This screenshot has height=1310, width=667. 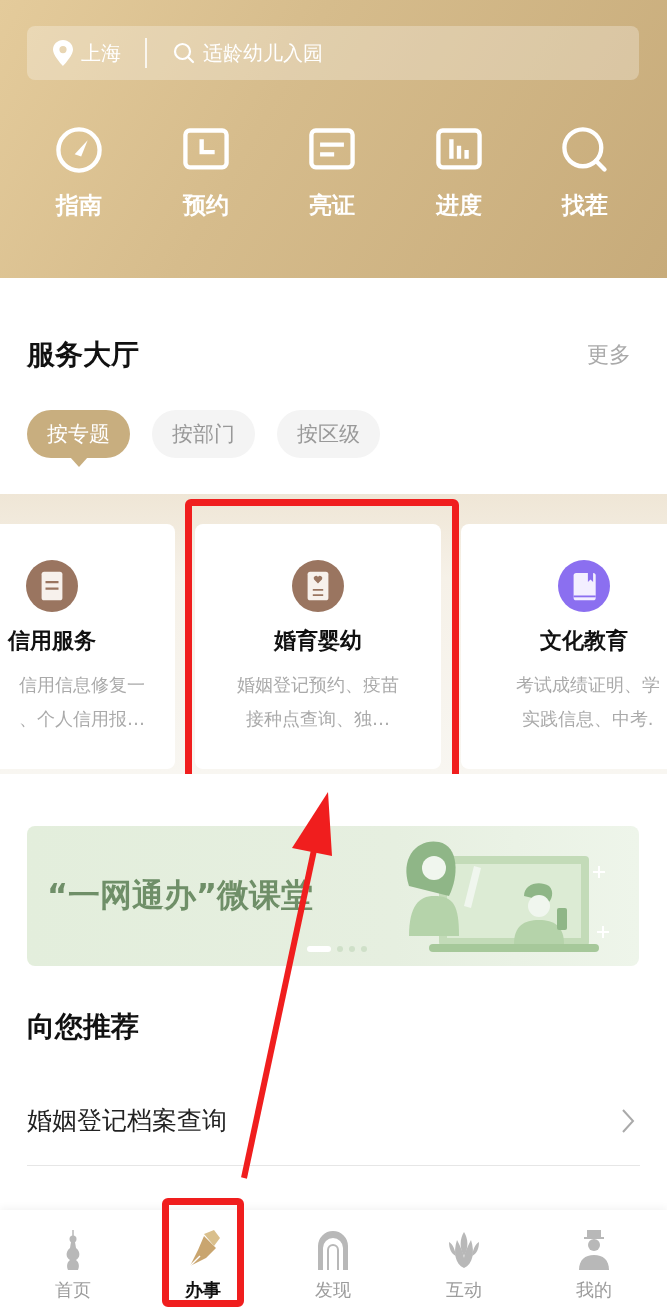 I want to click on shortcut-button: 指南, so click(x=79, y=172).